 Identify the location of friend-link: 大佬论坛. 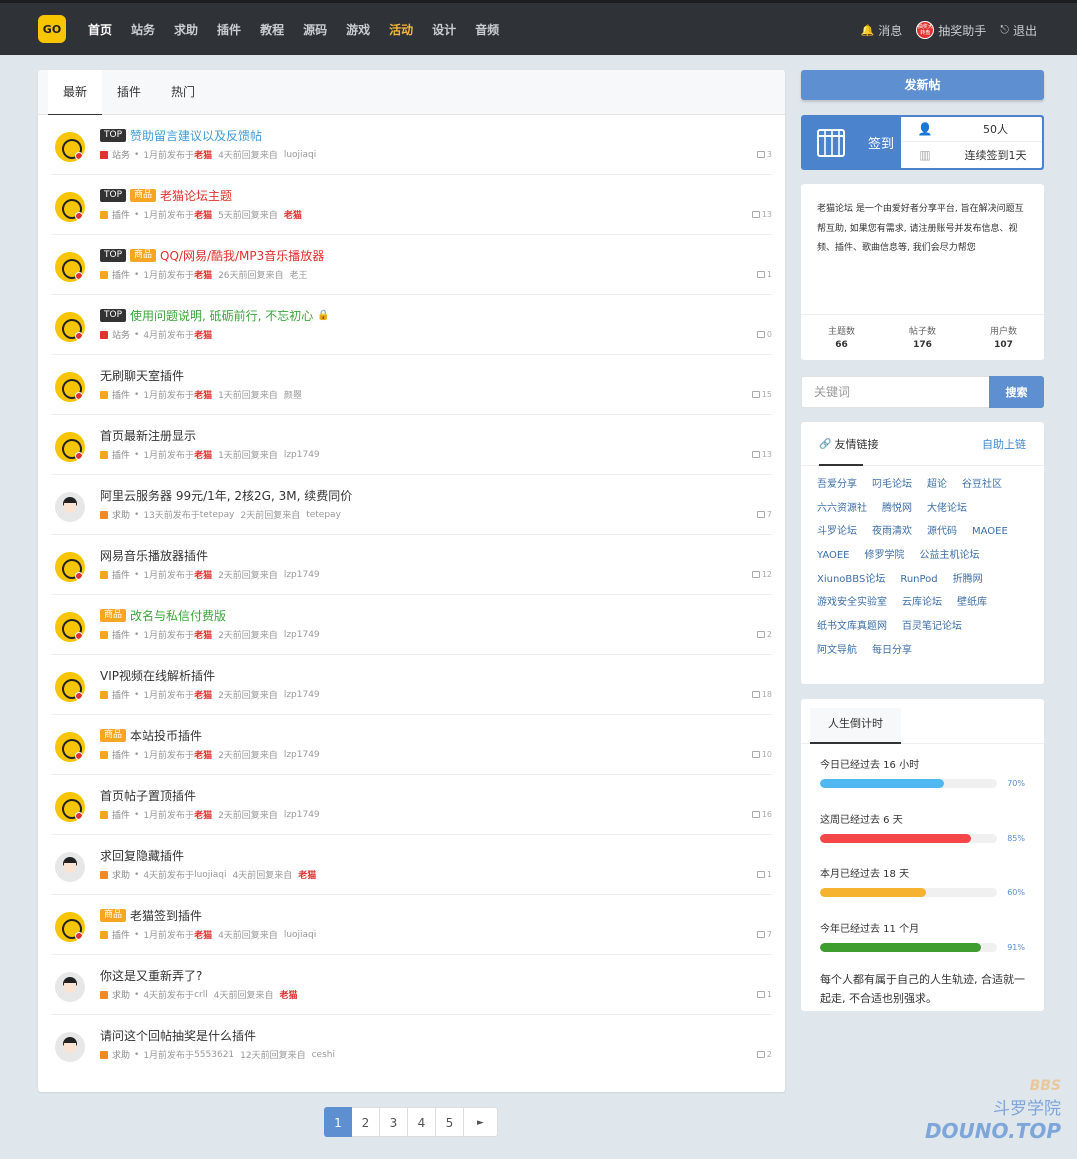
(947, 513).